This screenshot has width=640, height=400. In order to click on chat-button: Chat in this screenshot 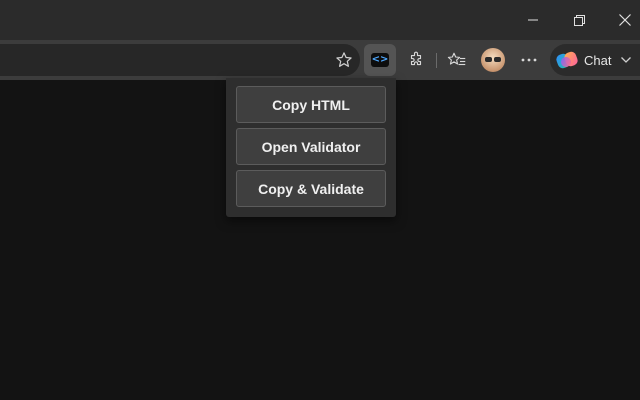, I will do `click(595, 60)`.